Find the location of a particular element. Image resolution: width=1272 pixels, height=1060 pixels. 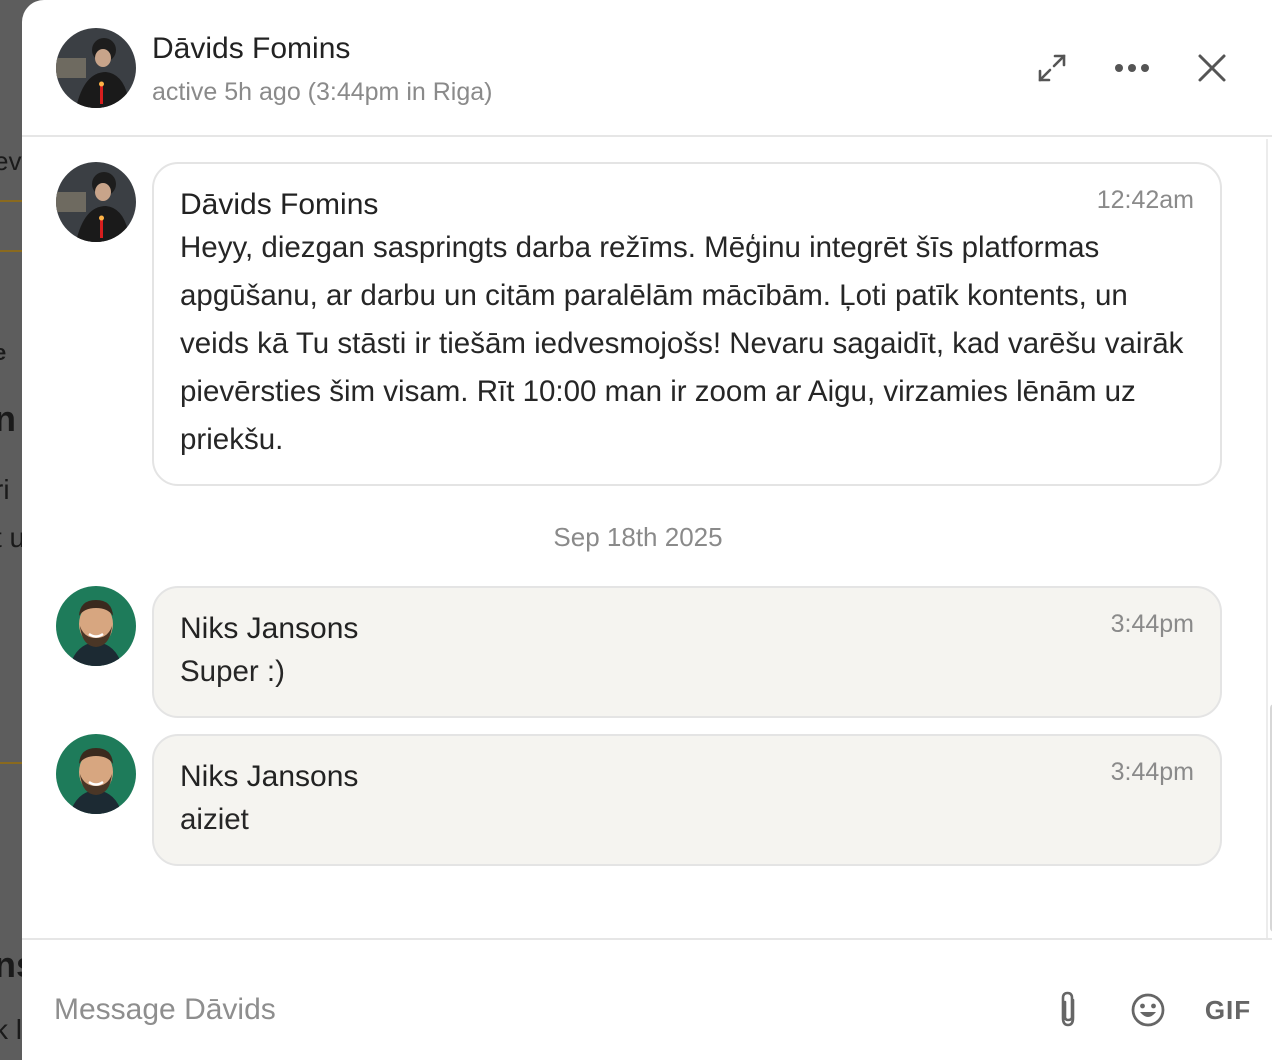

message-time: 12:42am is located at coordinates (1145, 200).